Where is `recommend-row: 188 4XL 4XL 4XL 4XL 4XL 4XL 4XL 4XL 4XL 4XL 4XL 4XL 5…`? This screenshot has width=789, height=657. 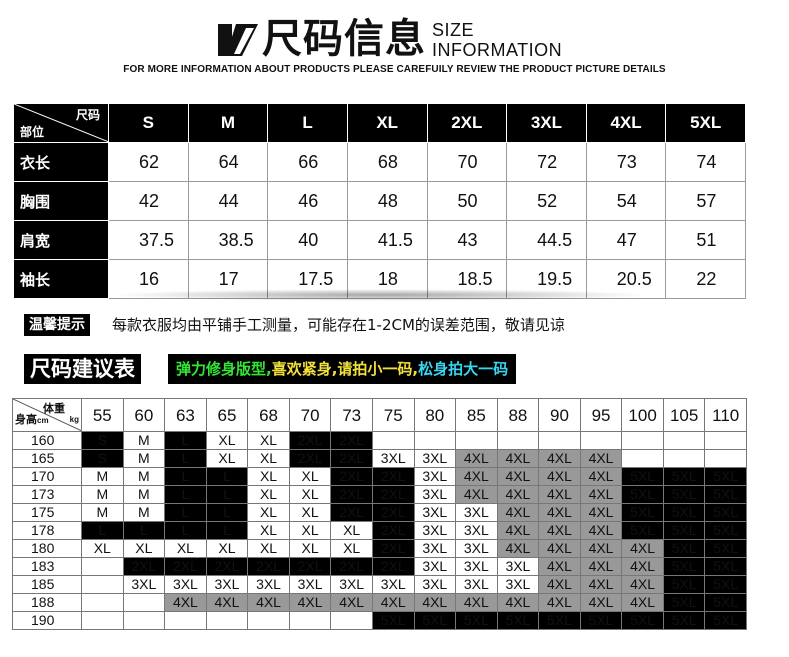
recommend-row: 188 4XL 4XL 4XL 4XL 4XL 4XL 4XL 4XL 4XL 4XL 4XL 4XL 5… is located at coordinates (379, 602).